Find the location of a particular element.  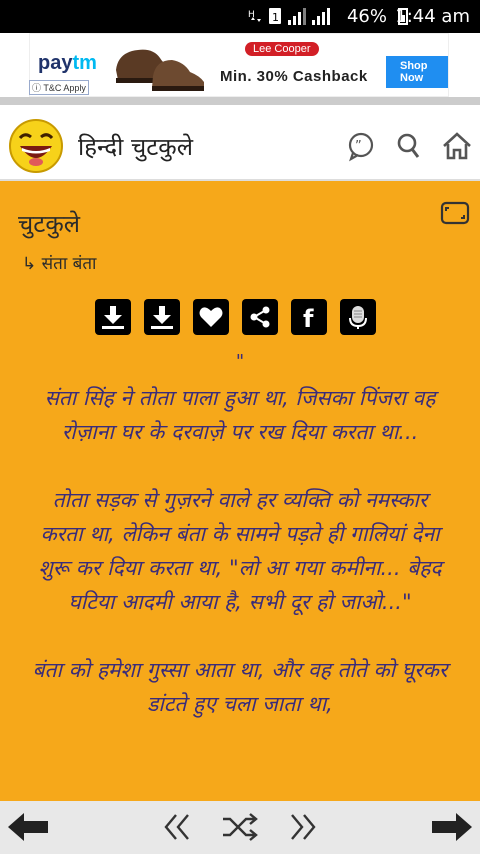

facebook-button: f is located at coordinates (309, 317).